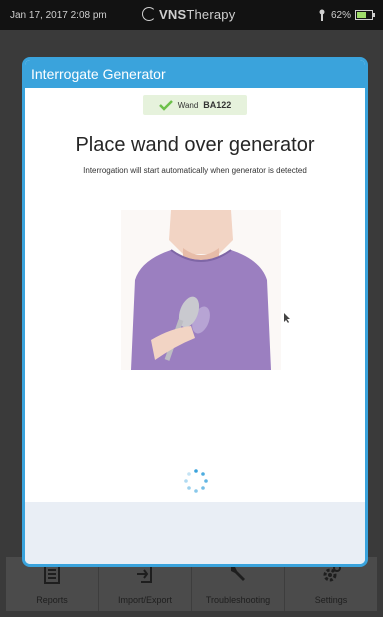 This screenshot has width=383, height=617. I want to click on status-right: 62%, so click(346, 15).